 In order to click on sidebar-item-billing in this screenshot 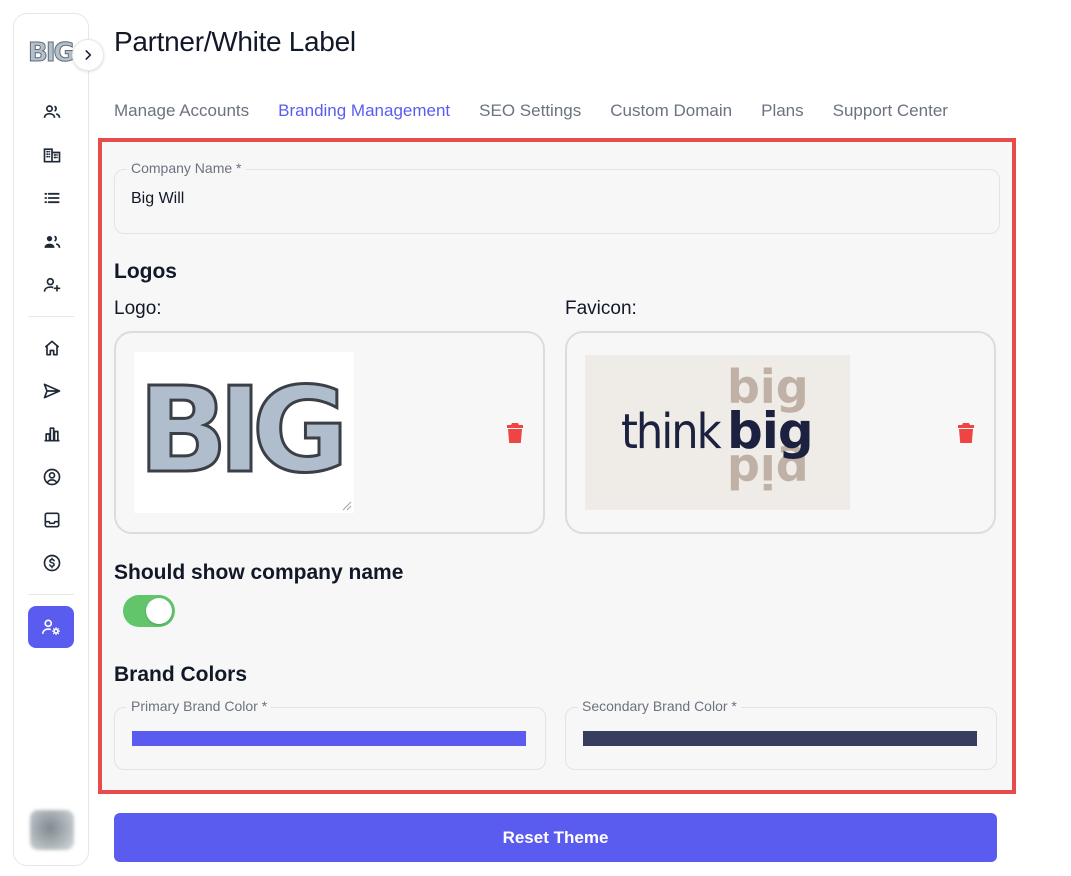, I will do `click(52, 563)`.